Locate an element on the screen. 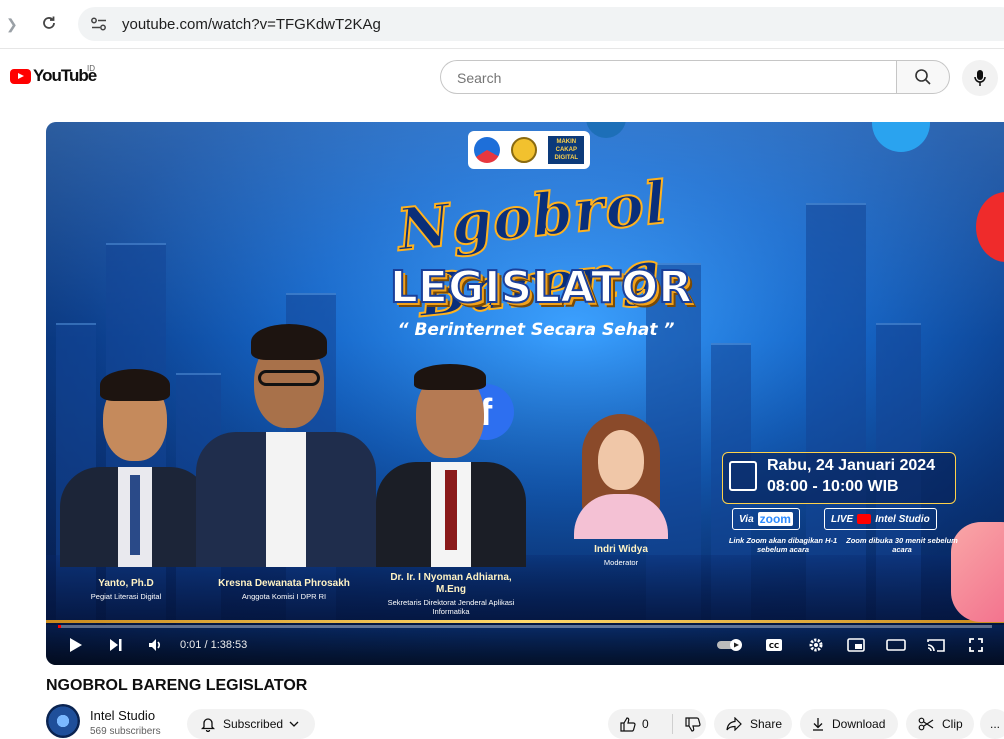 The width and height of the screenshot is (1004, 739). divider is located at coordinates (502, 48).